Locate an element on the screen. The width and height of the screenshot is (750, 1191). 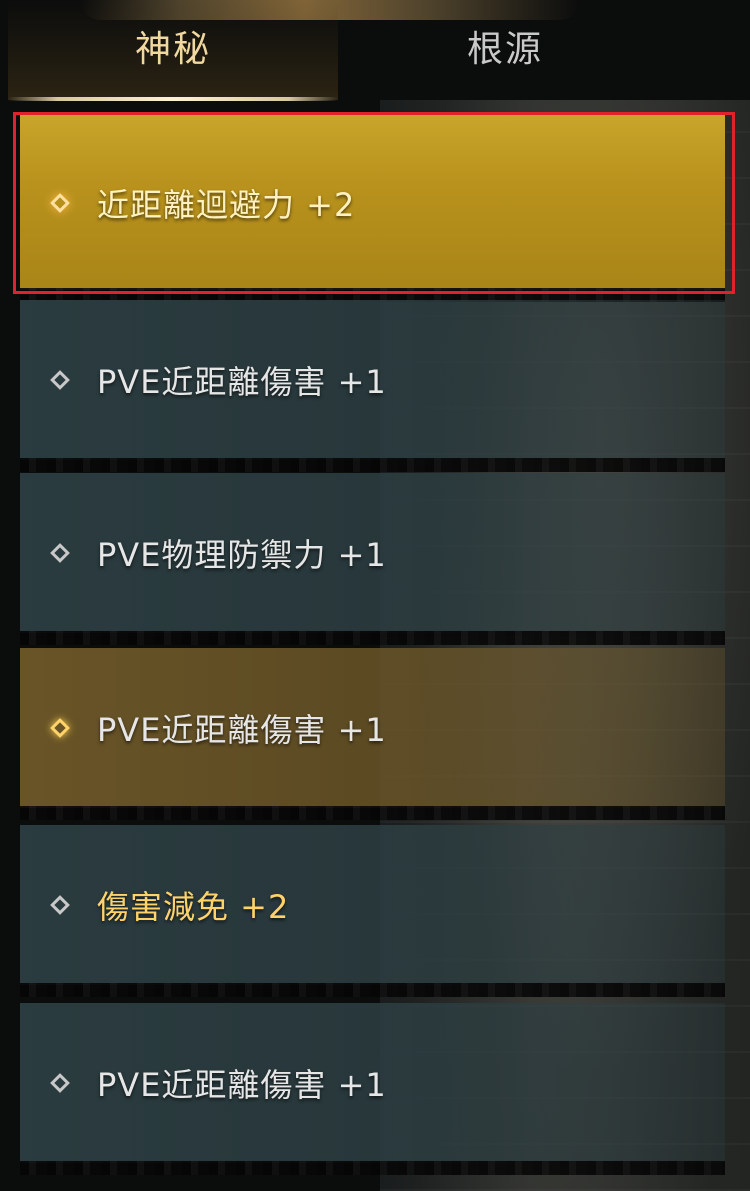
list-item: 傷害減免 +2 is located at coordinates (372, 911).